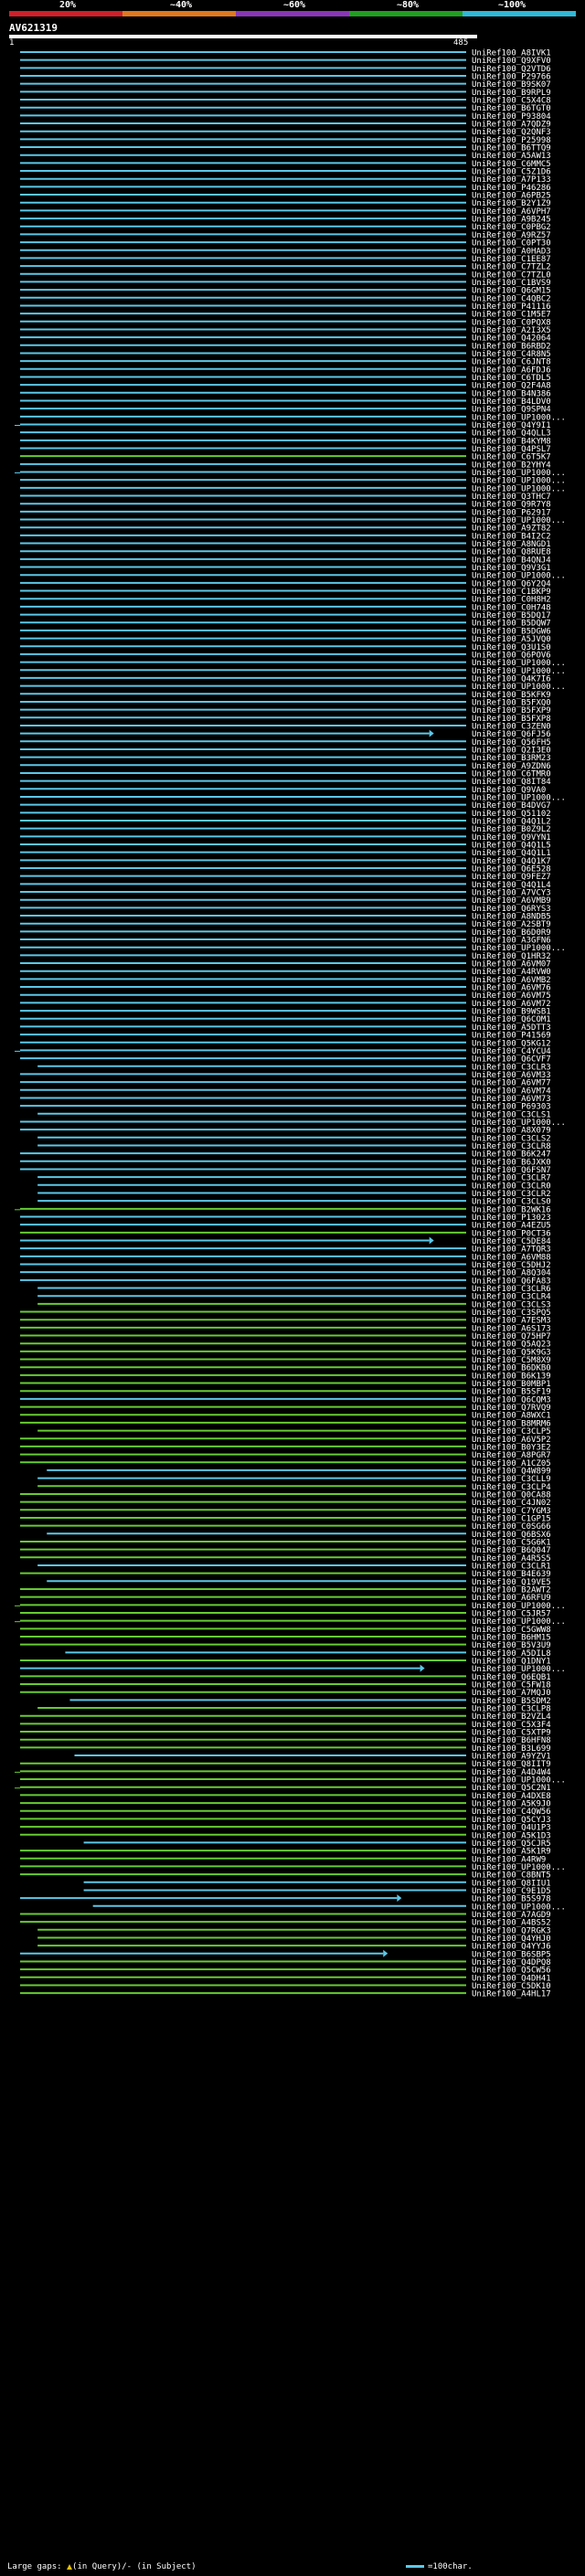 Image resolution: width=585 pixels, height=2576 pixels. What do you see at coordinates (34, 28) in the screenshot?
I see `query-name: AV621319` at bounding box center [34, 28].